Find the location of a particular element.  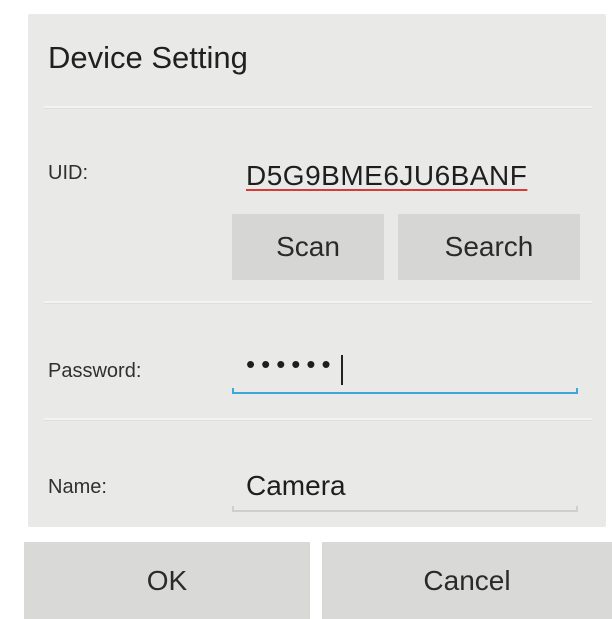

name-label: Name: is located at coordinates (77, 487).